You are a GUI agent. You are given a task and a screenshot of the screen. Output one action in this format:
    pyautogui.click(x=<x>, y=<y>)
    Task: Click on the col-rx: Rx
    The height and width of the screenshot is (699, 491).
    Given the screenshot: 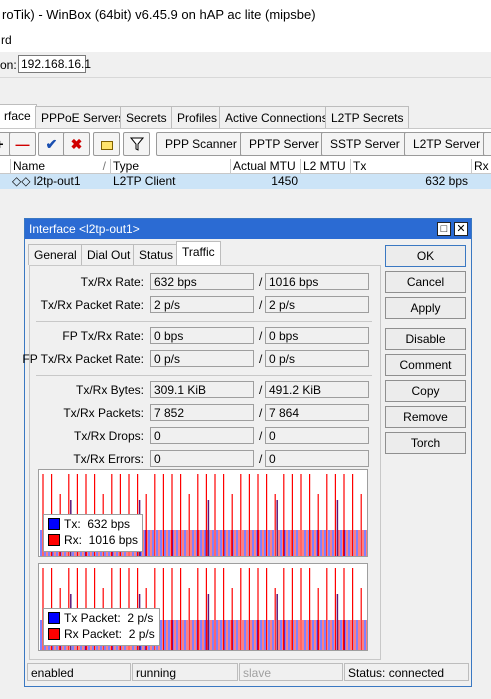 What is the action you would take?
    pyautogui.click(x=481, y=166)
    